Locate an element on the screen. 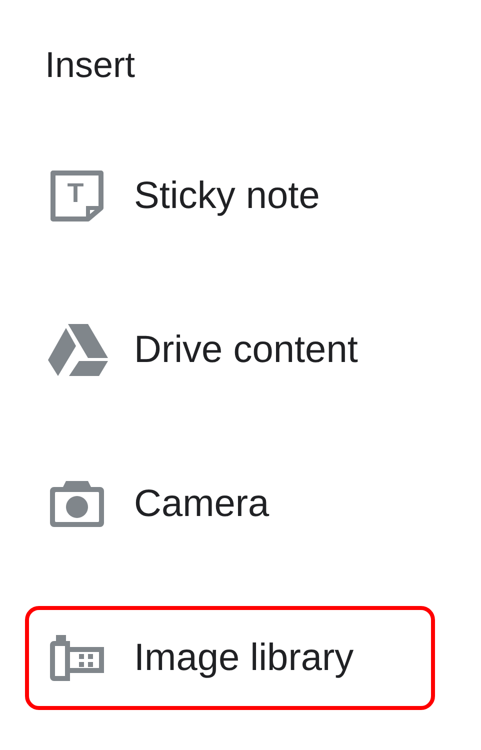 The image size is (481, 750). sticky-note-icon: T is located at coordinates (77, 196).